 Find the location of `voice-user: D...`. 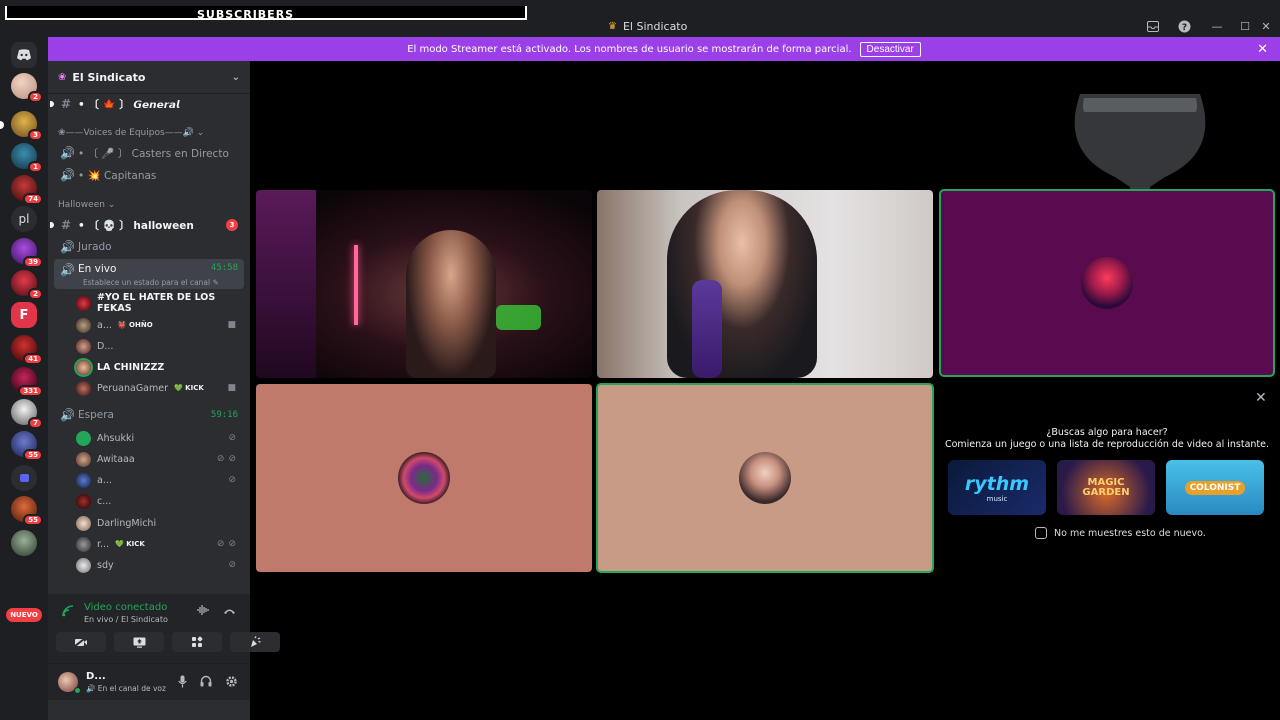

voice-user: D... is located at coordinates (160, 346).